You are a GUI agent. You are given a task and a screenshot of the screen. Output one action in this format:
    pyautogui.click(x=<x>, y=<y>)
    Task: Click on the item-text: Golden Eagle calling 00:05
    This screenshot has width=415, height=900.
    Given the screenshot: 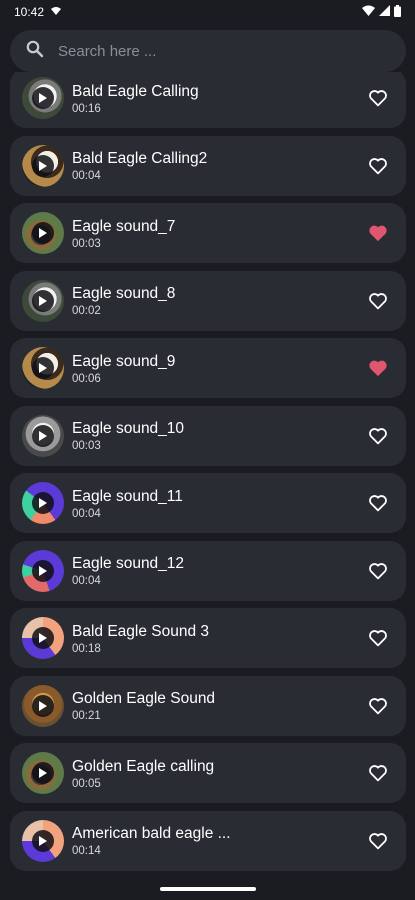 What is the action you would take?
    pyautogui.click(x=215, y=773)
    